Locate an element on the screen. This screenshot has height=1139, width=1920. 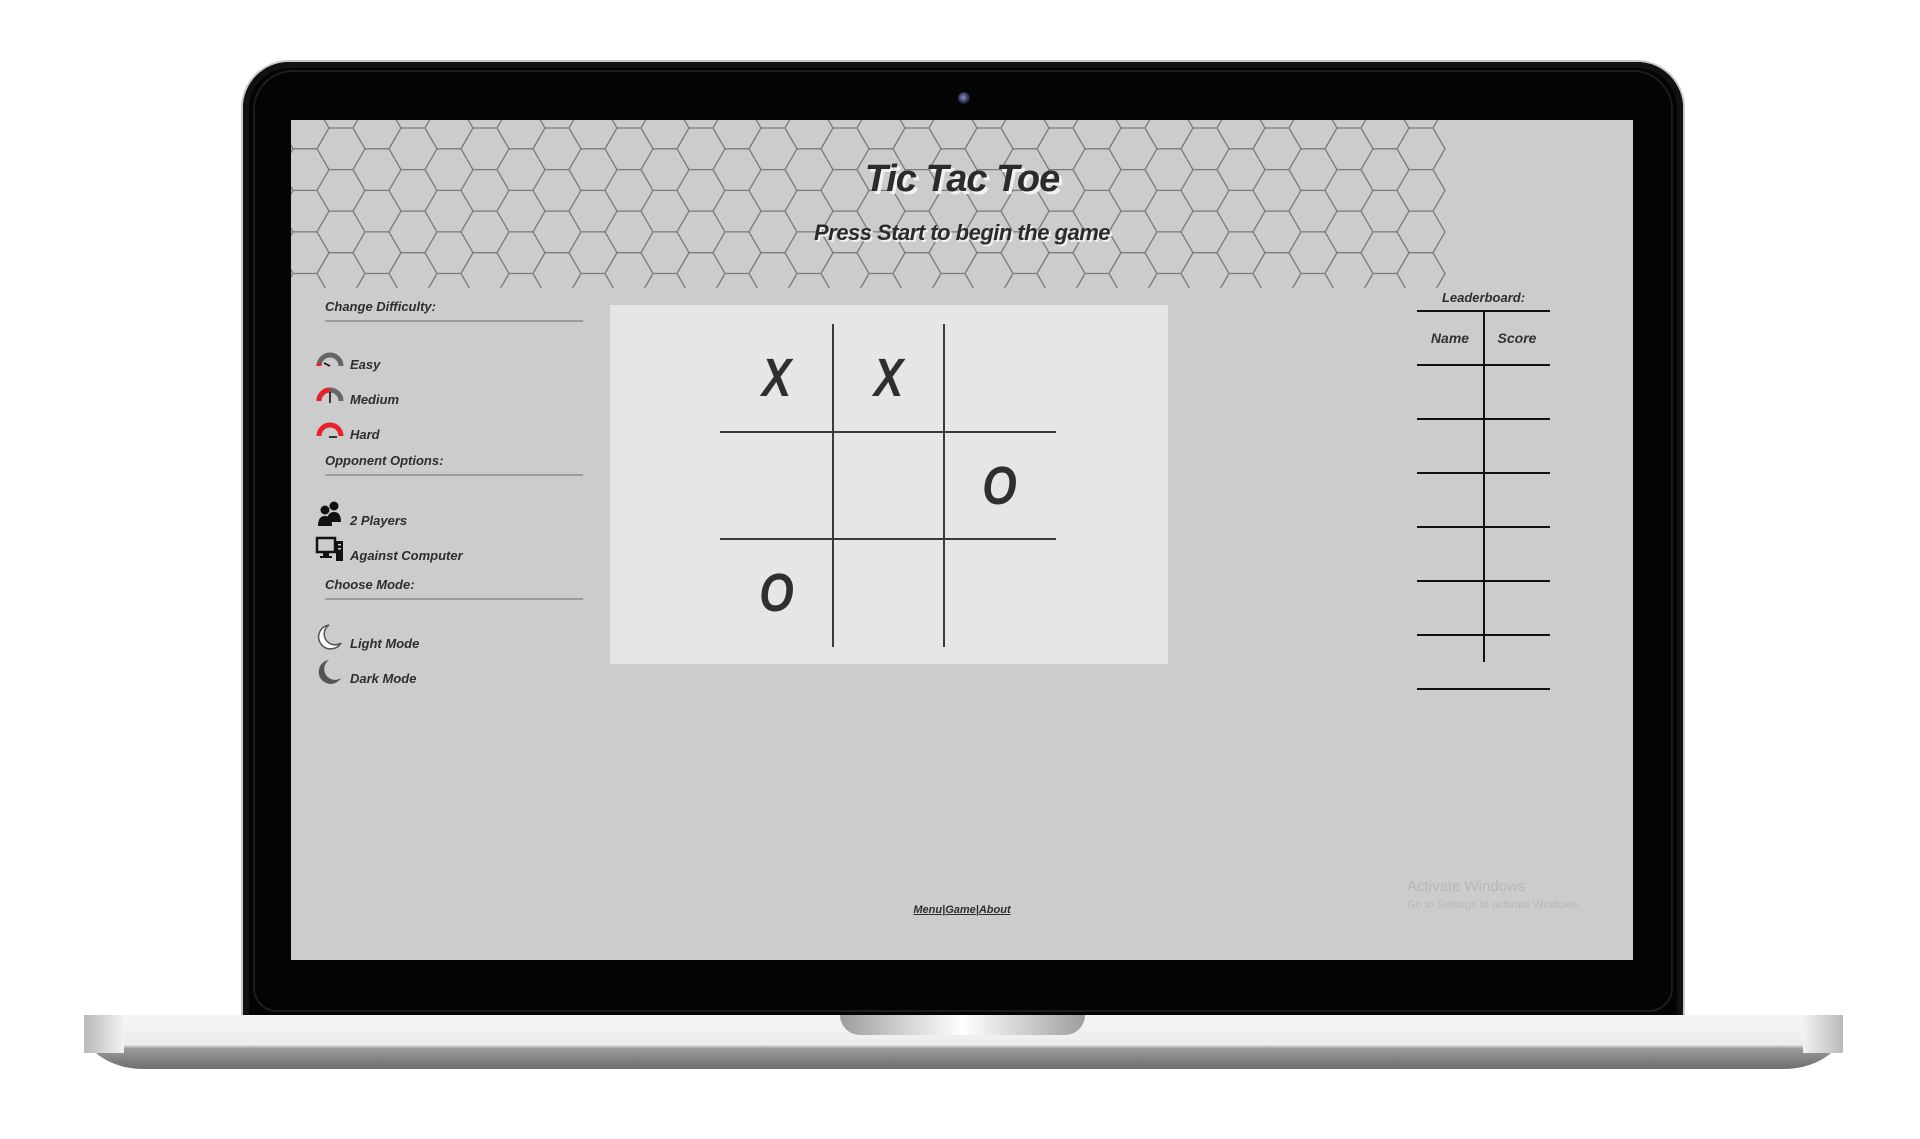
gauge-low-icon is located at coordinates (330, 359).